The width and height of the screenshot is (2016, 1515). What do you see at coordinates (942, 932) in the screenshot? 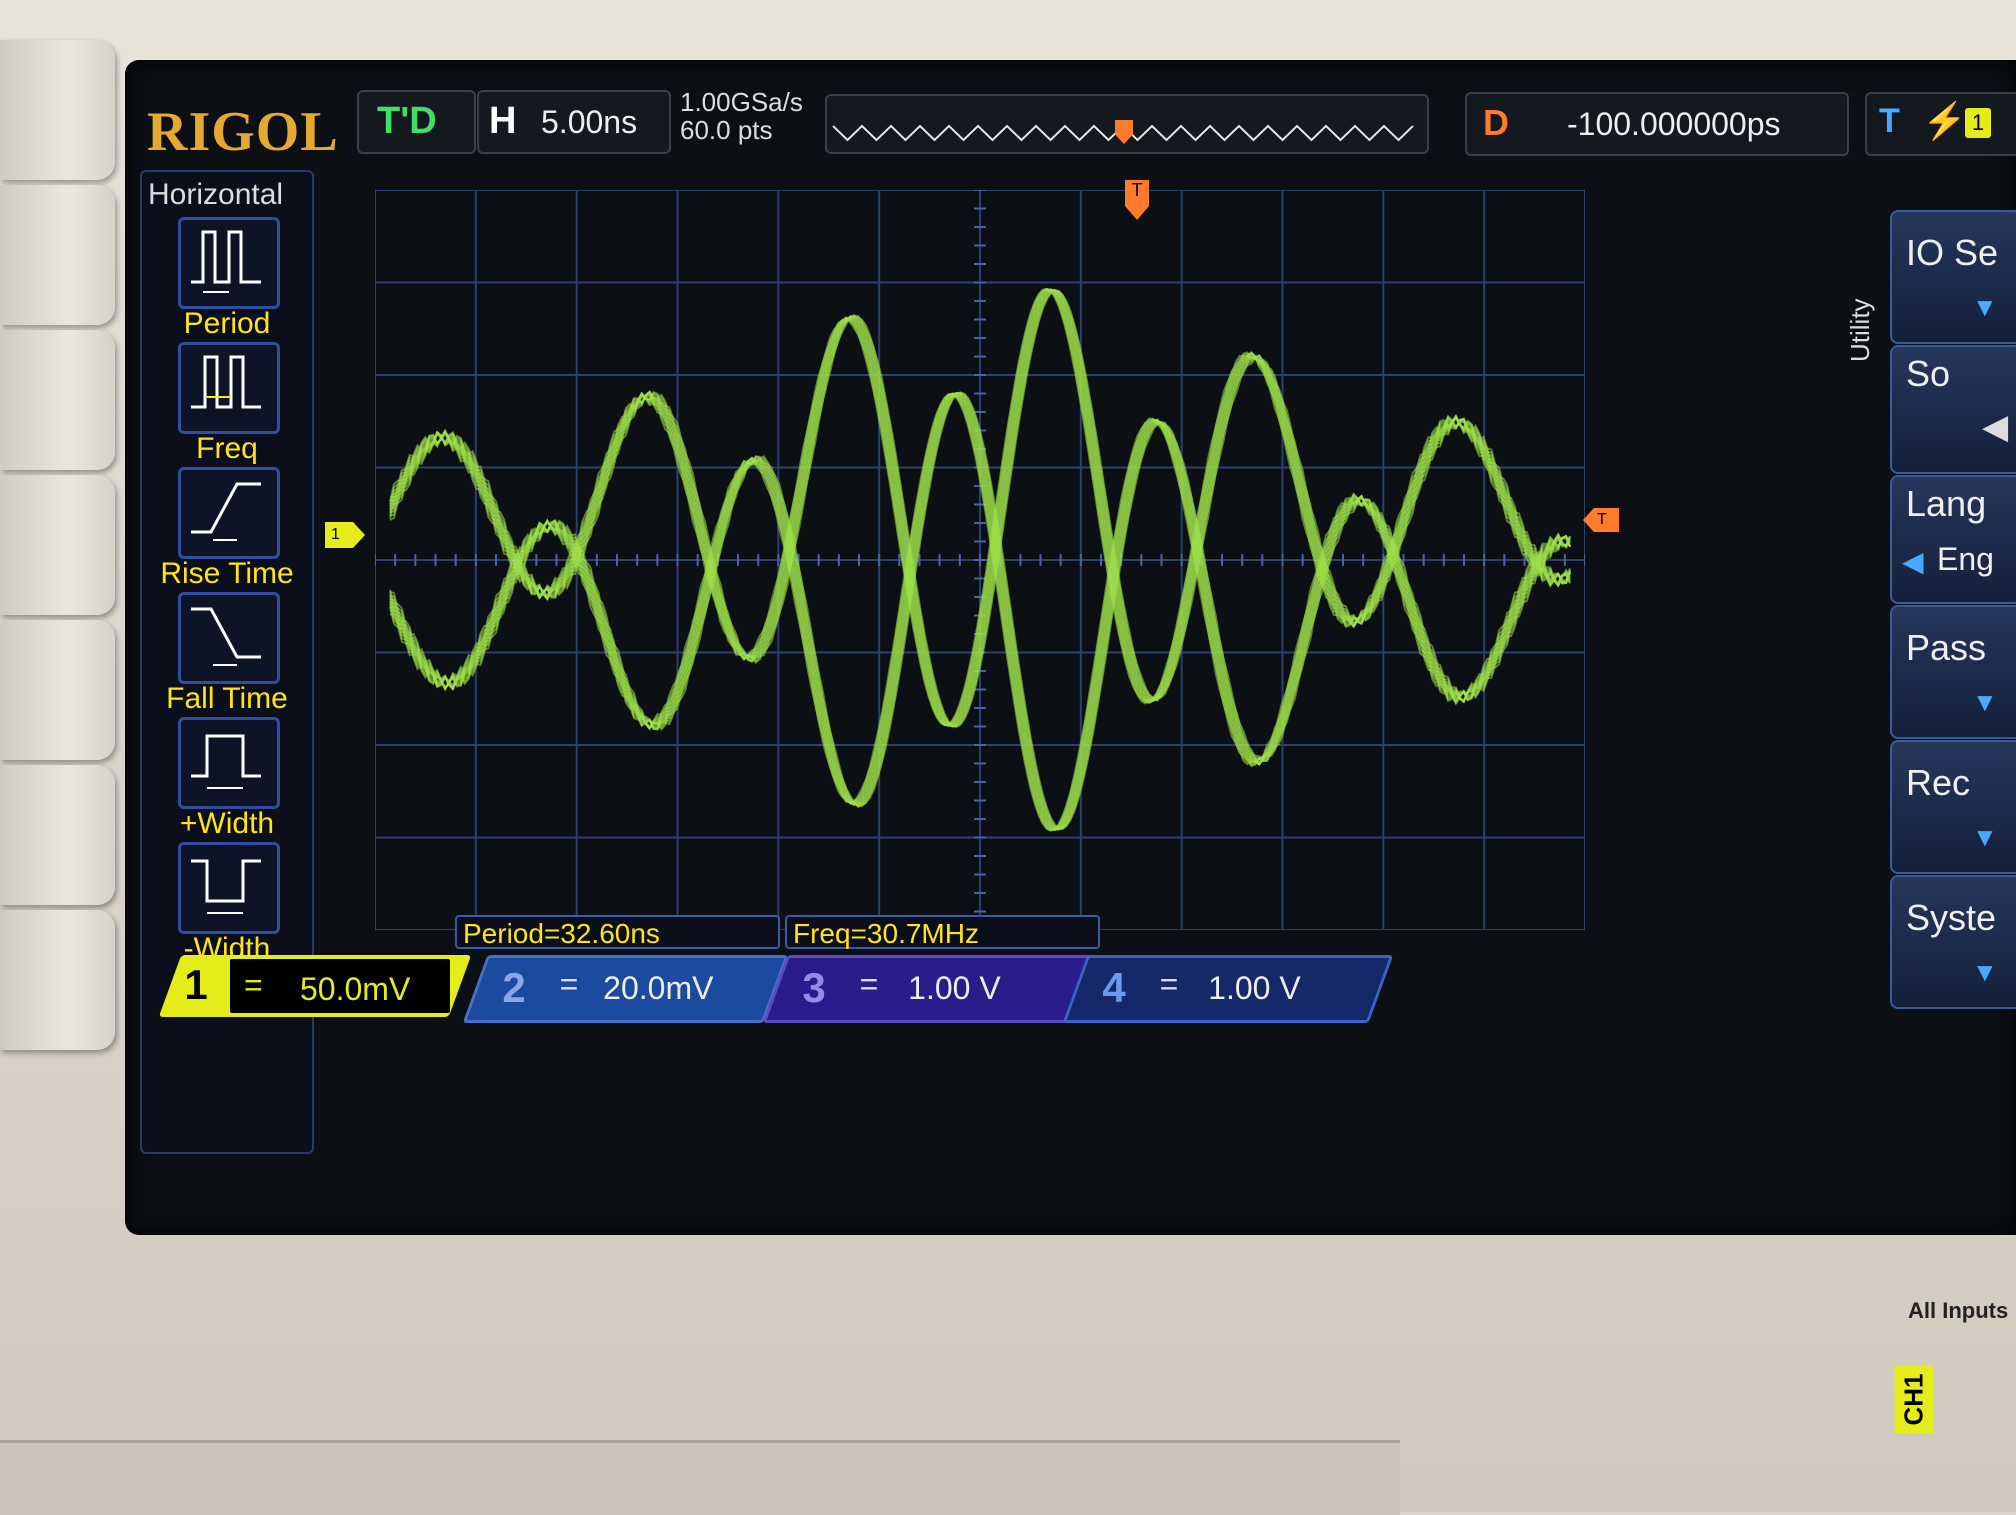
I see `frequency-readout: Freq=30.7MHz` at bounding box center [942, 932].